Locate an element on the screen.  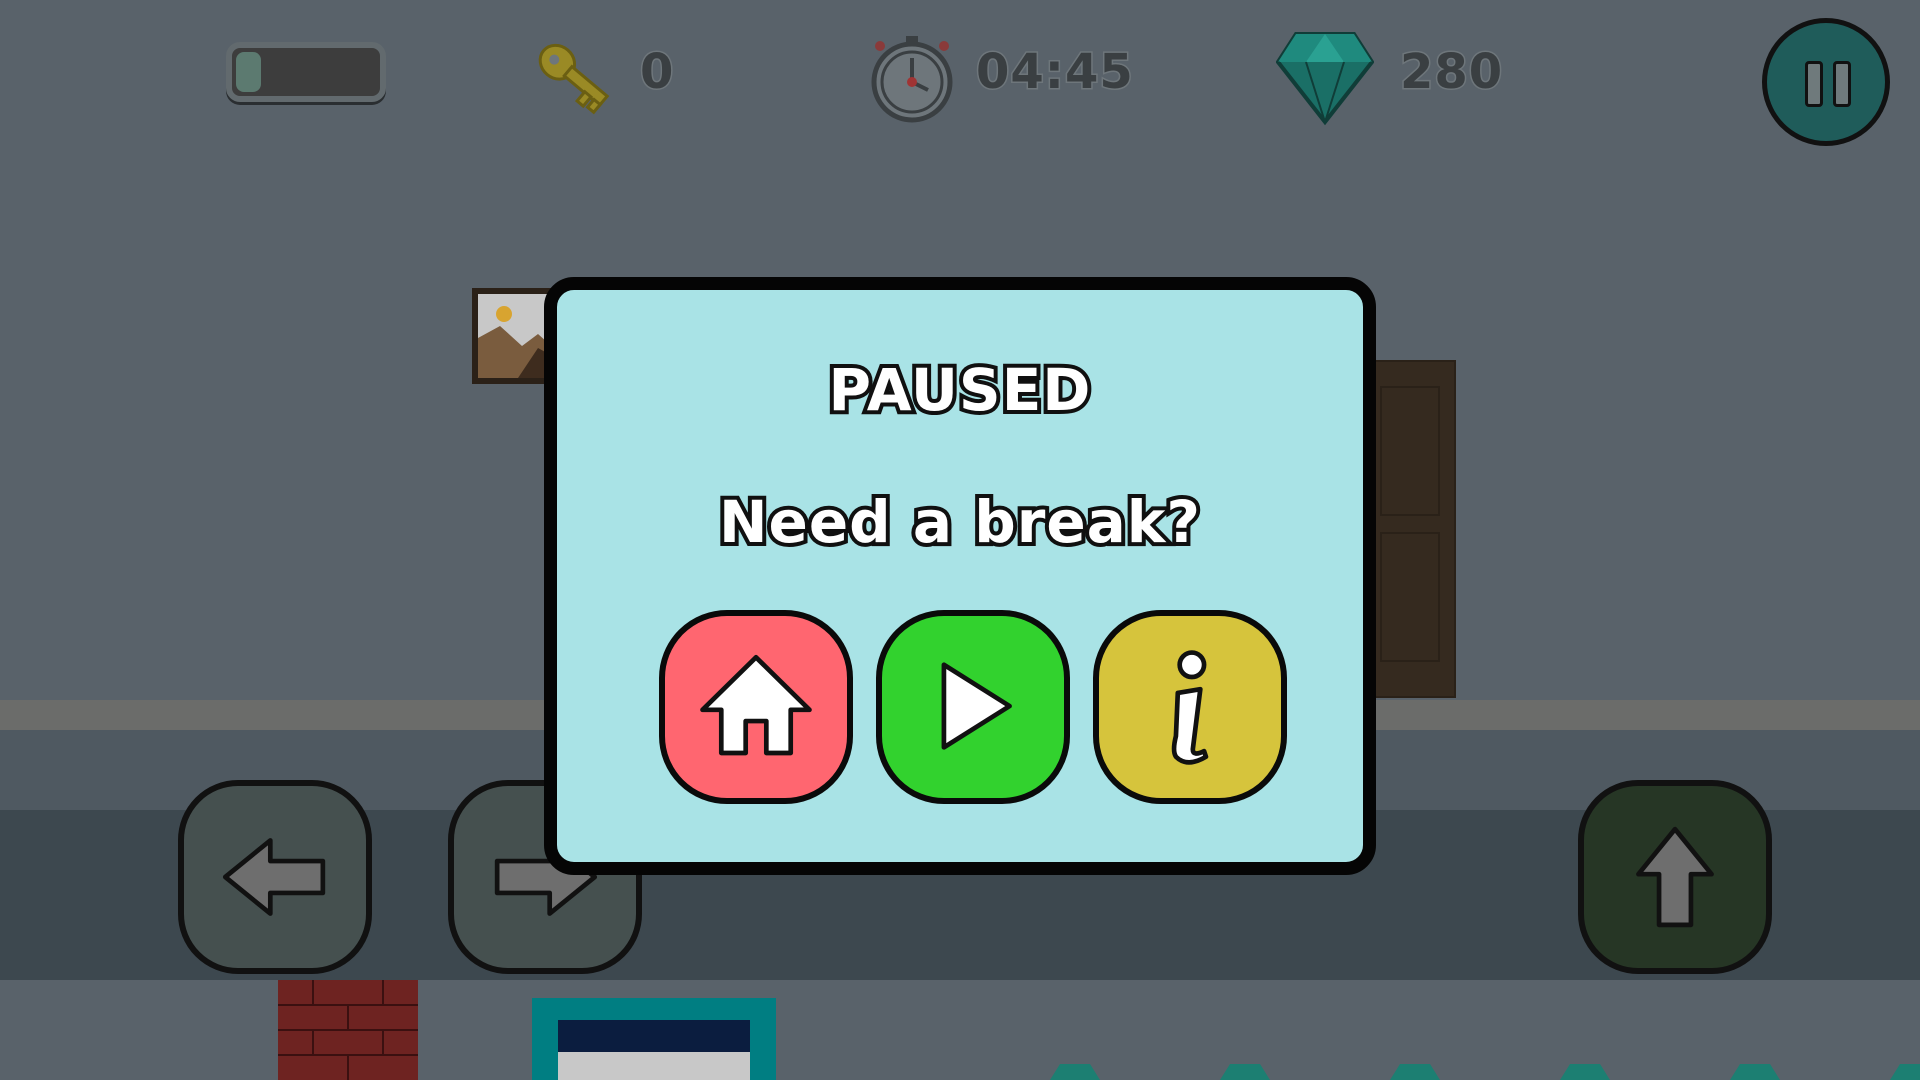
arrow-left-icon is located at coordinates (274, 877).